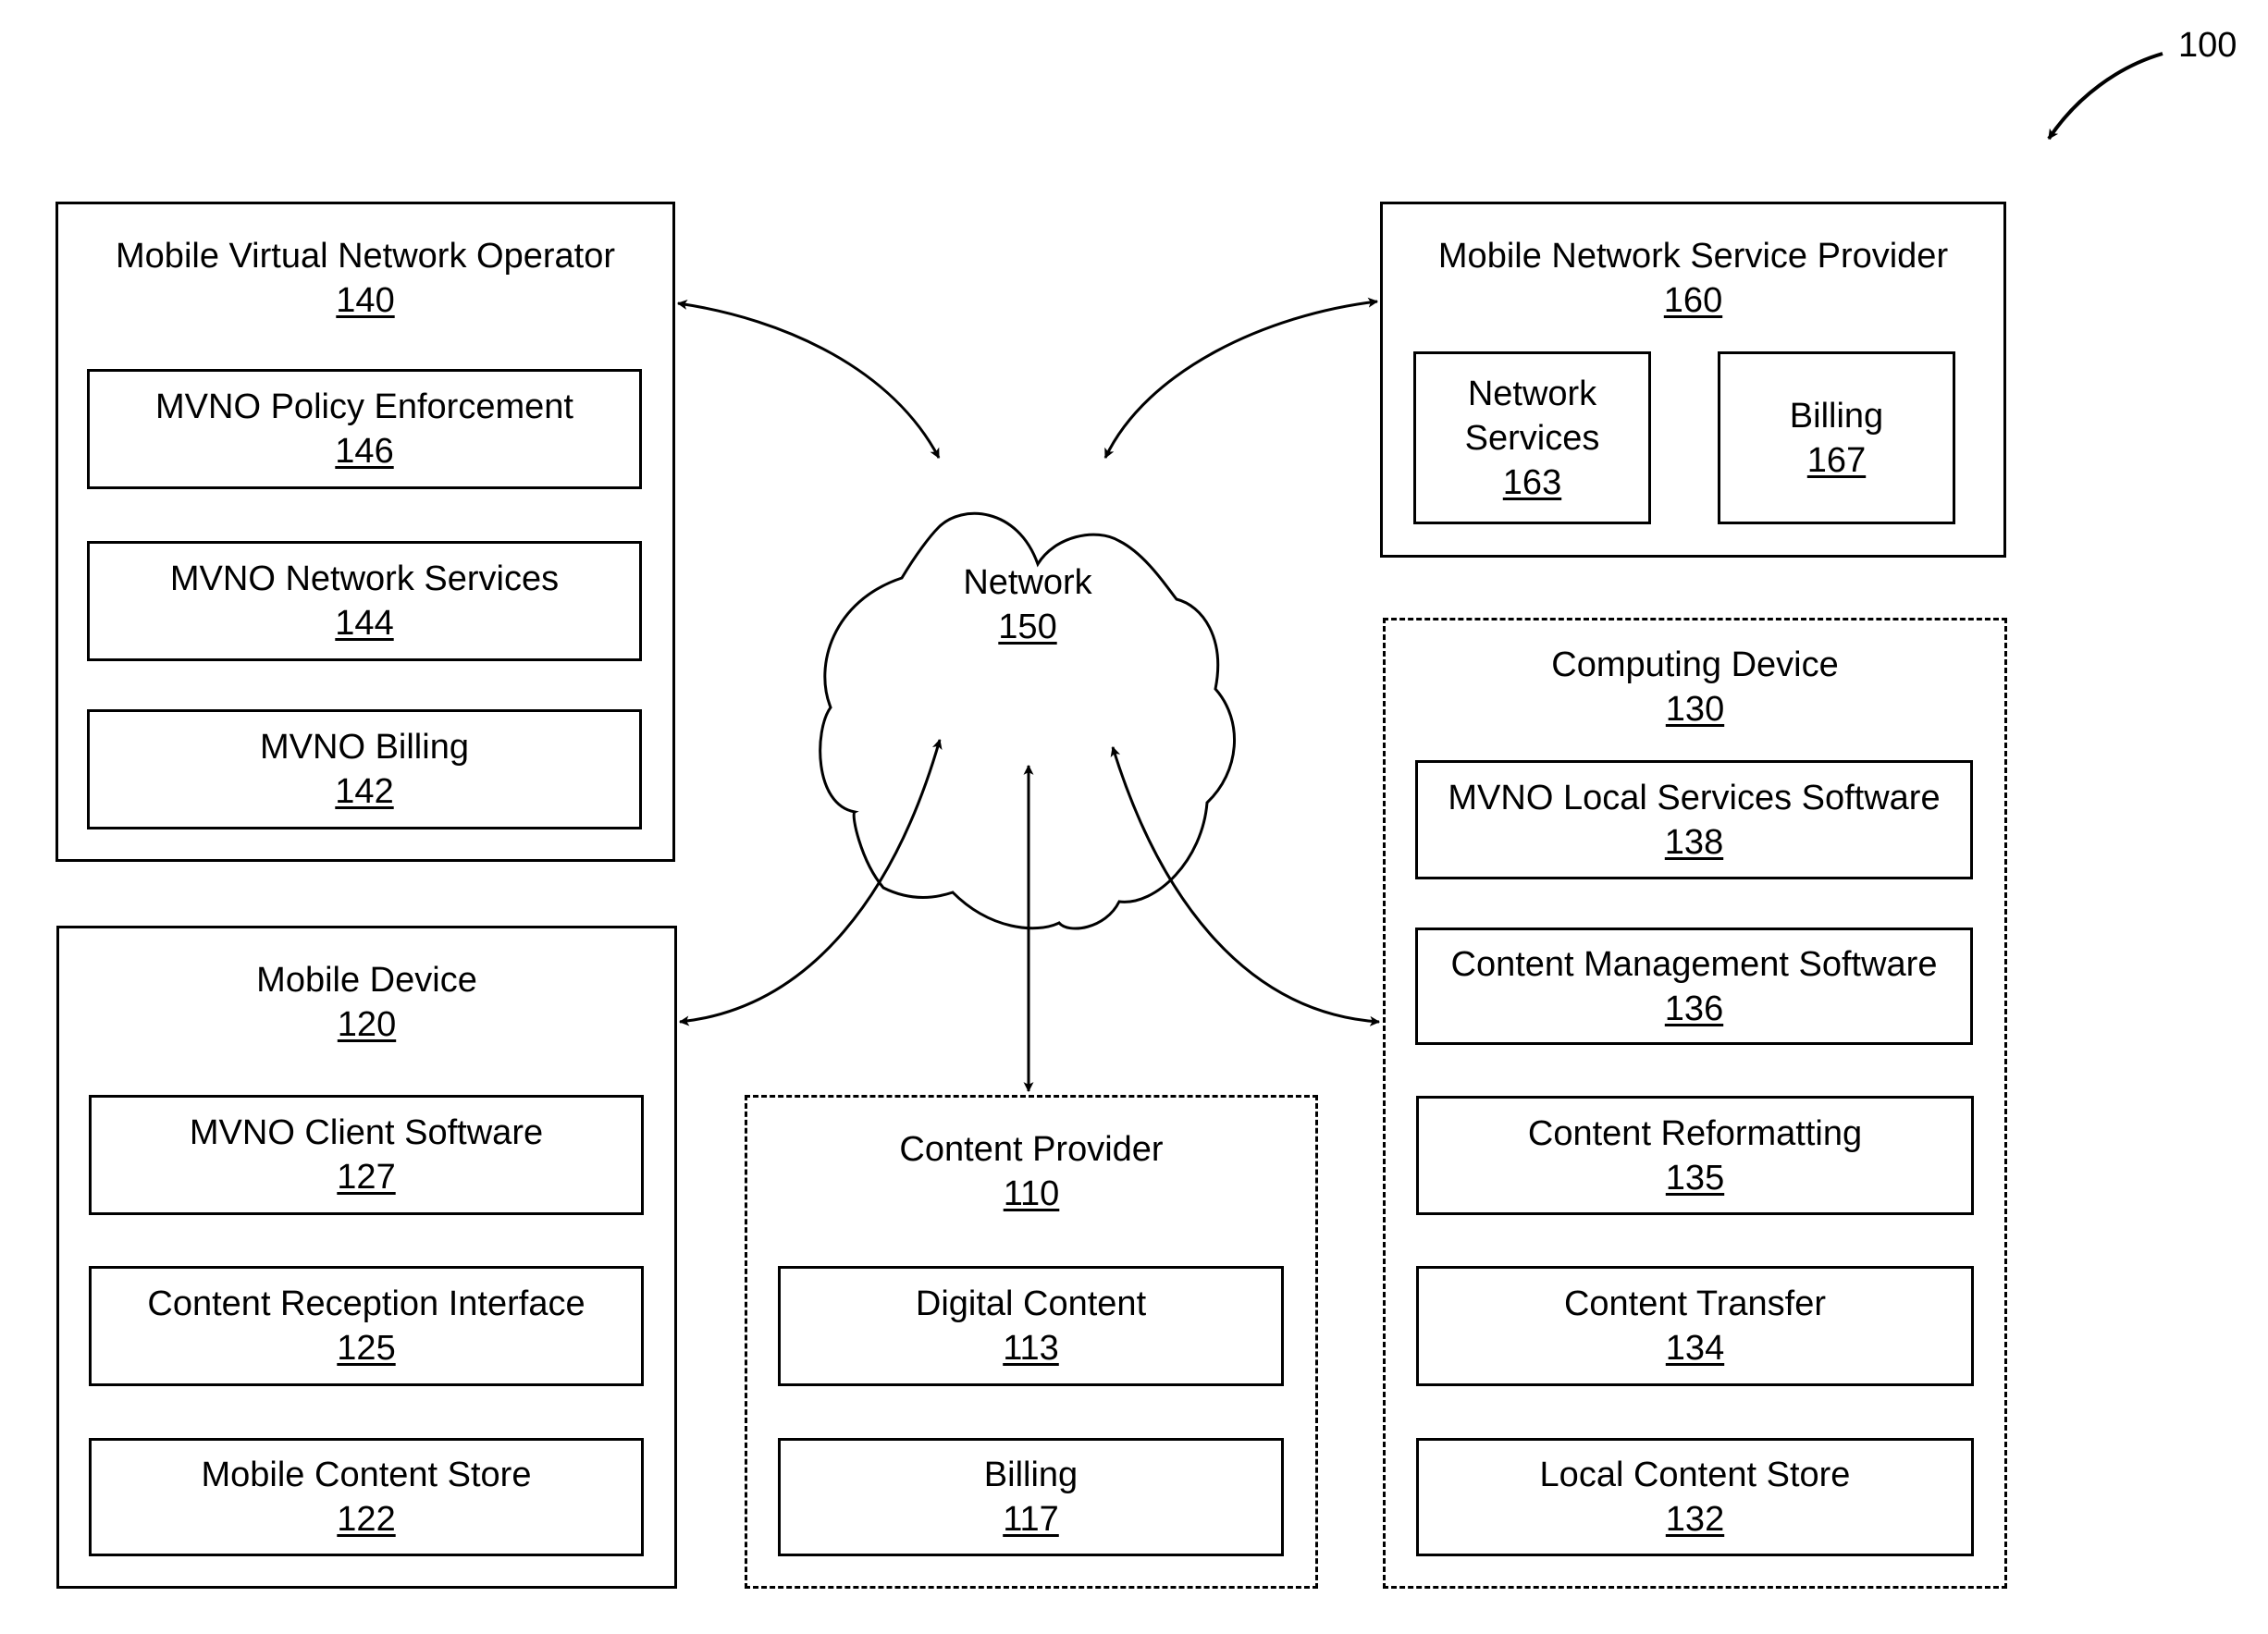 This screenshot has height=1634, width=2268. What do you see at coordinates (809, 379) in the screenshot?
I see `link-mvno-network` at bounding box center [809, 379].